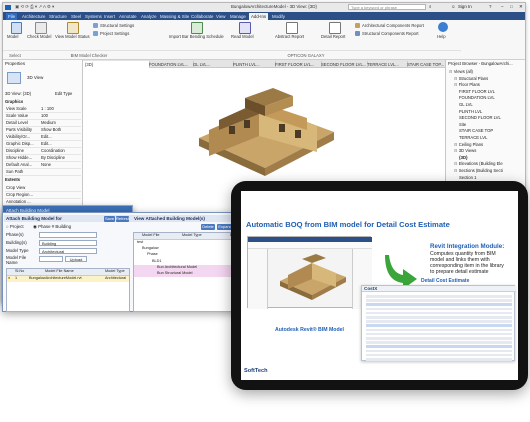 Image resolution: width=530 pixels, height=422 pixels. What do you see at coordinates (473, 137) in the screenshot?
I see `browser-item: TERRACE LVL` at bounding box center [473, 137].